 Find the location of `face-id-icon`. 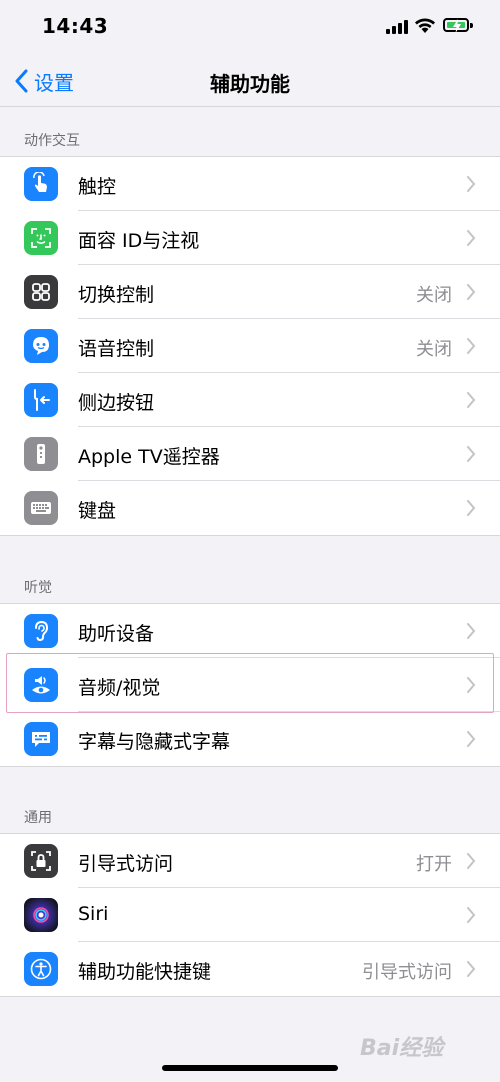

face-id-icon is located at coordinates (41, 238).